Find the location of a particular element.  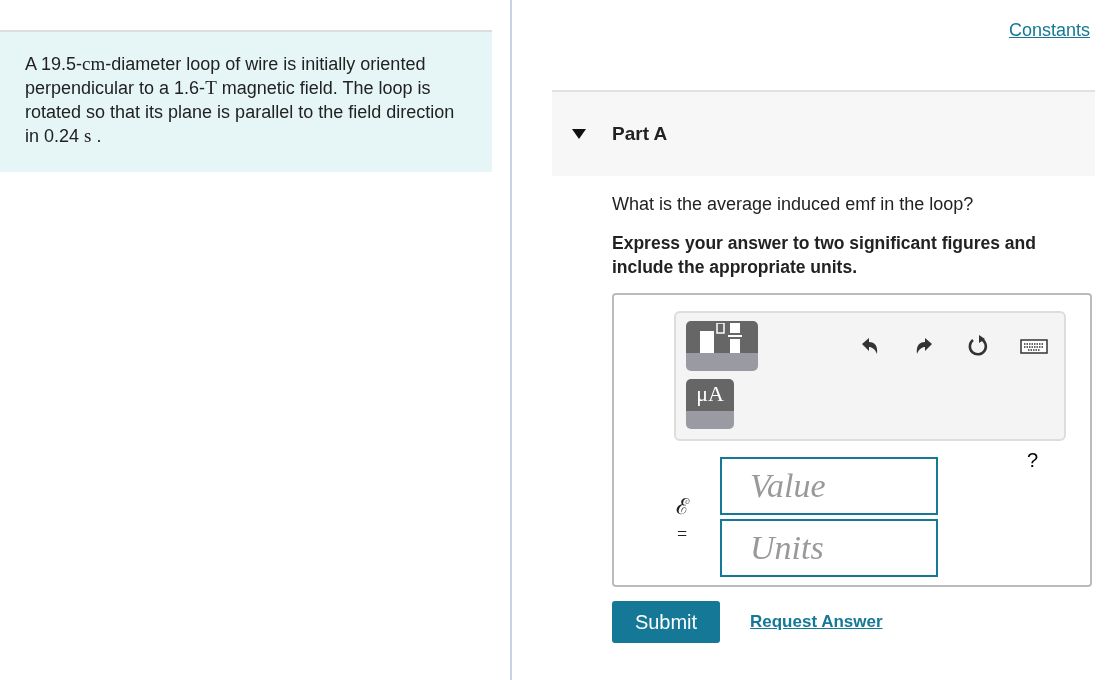

emf-symbol: ℰ is located at coordinates (682, 506).